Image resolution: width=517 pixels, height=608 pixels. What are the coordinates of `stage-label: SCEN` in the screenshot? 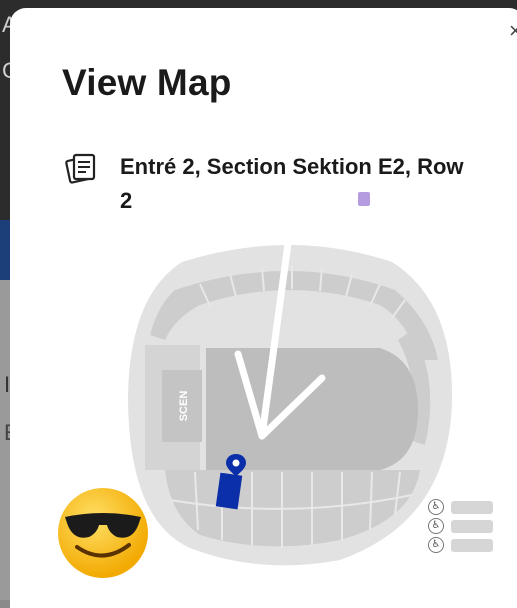 It's located at (184, 406).